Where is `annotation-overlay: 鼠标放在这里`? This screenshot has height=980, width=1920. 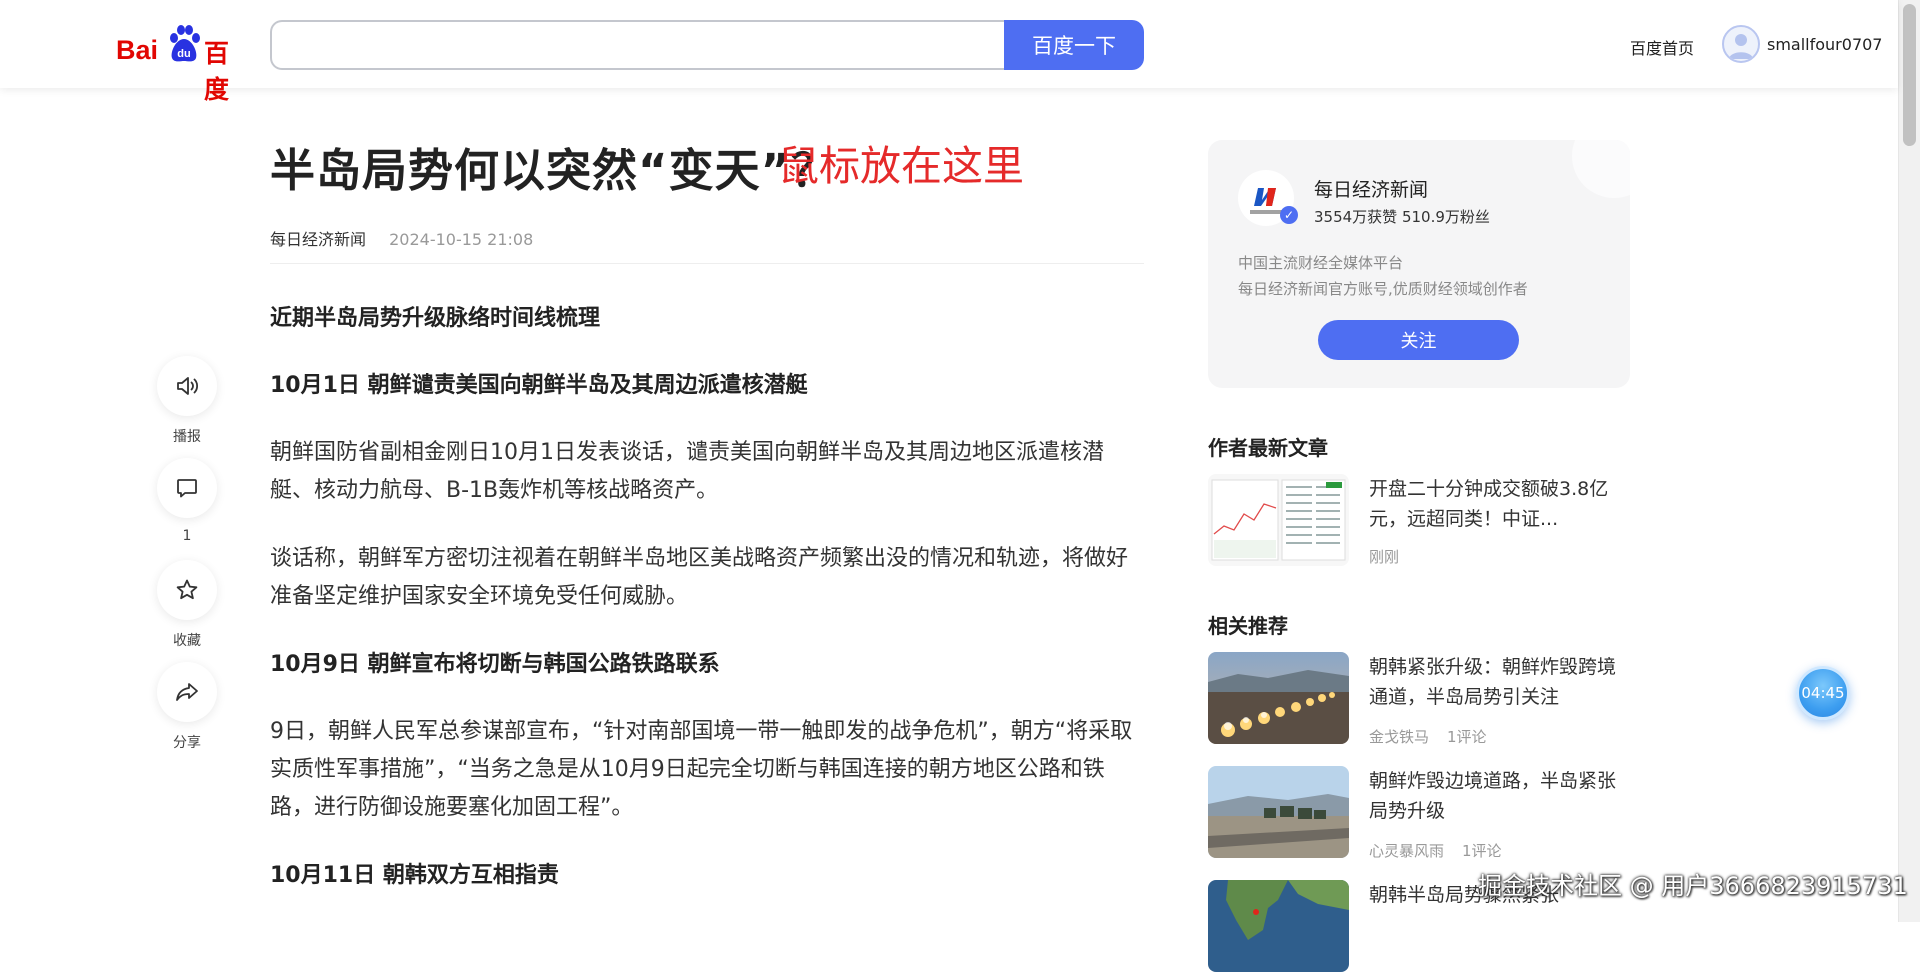
annotation-overlay: 鼠标放在这里 is located at coordinates (901, 166).